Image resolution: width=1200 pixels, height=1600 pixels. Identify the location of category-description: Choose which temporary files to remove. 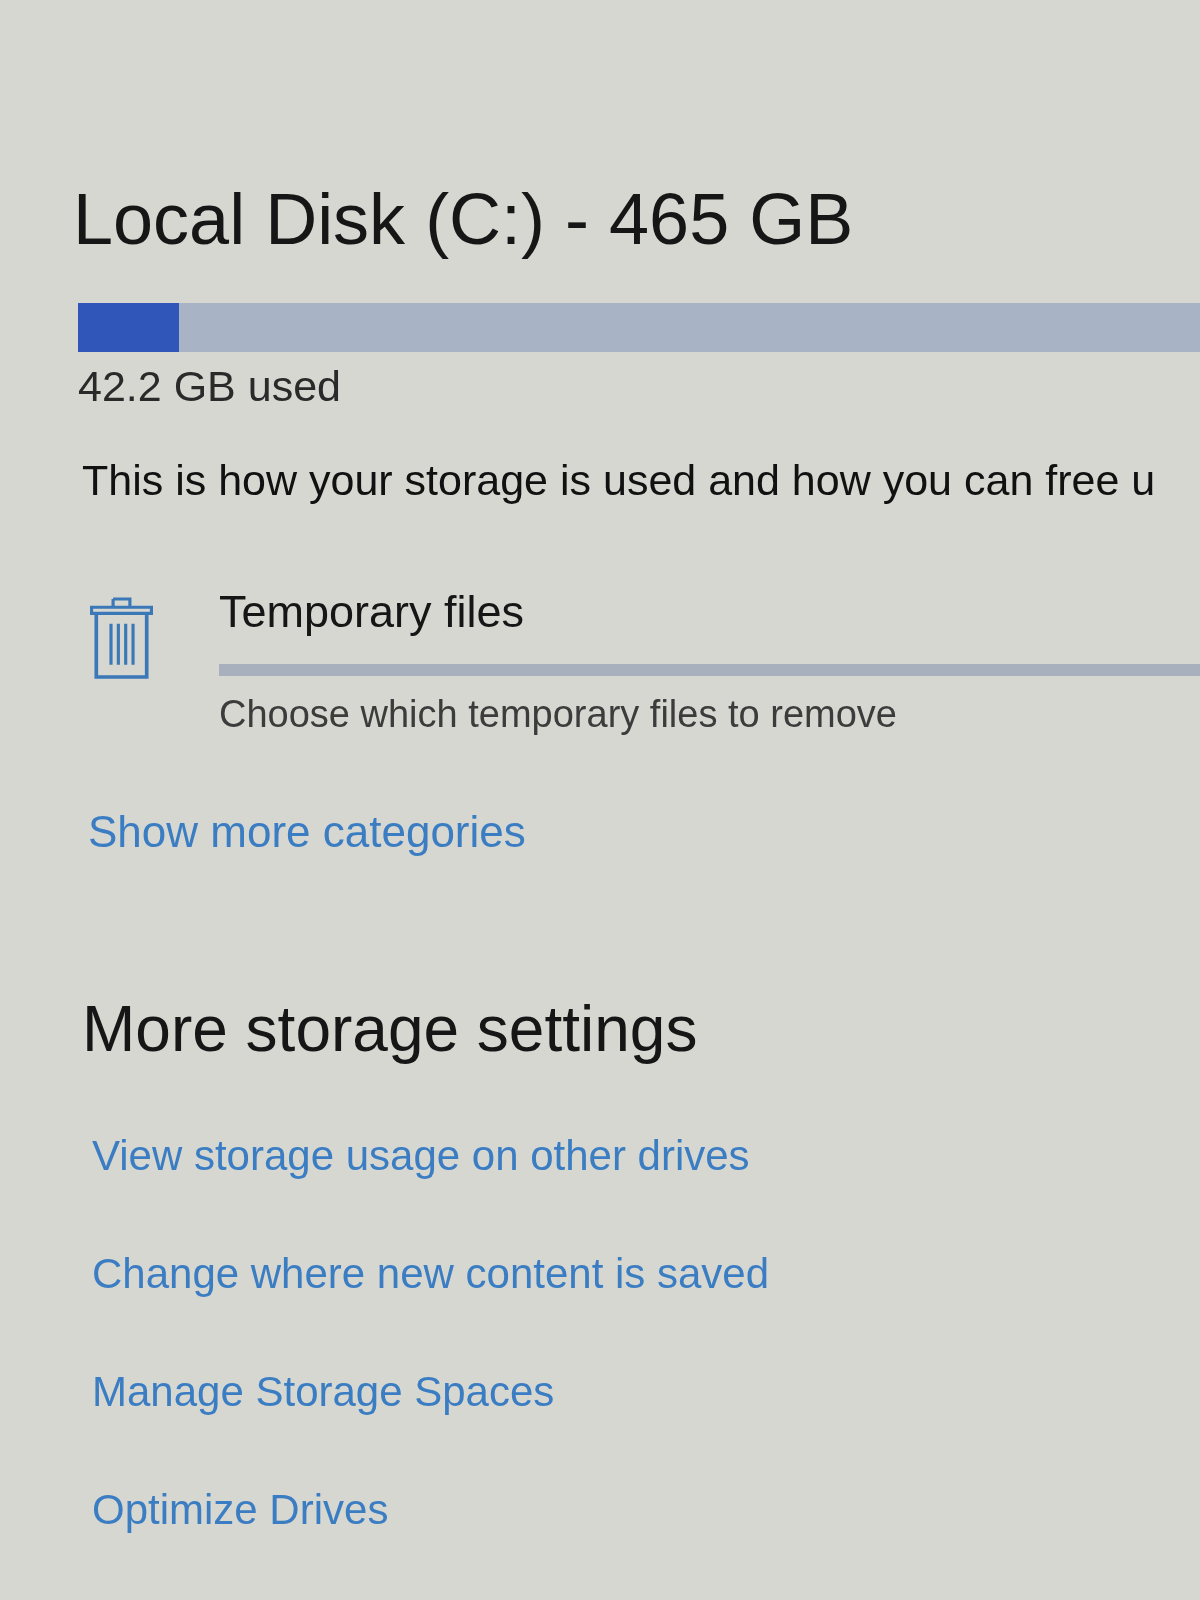
(558, 714).